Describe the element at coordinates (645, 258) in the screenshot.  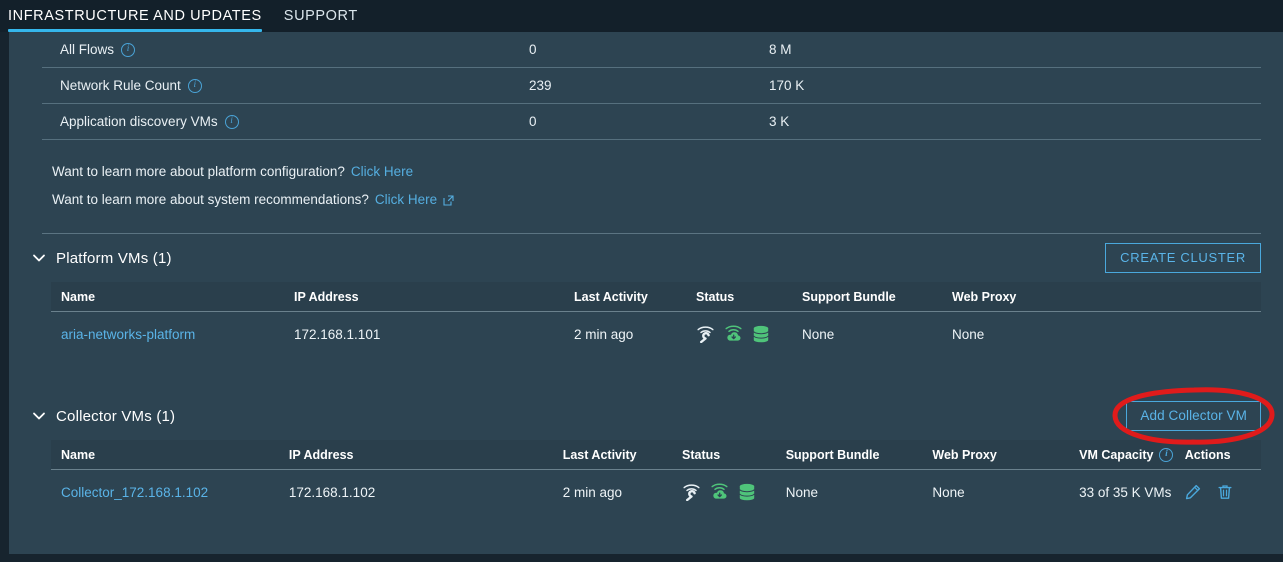
I see `platform-vms-section-header: Platform VMs (1) CREATE CLUSTER` at that location.